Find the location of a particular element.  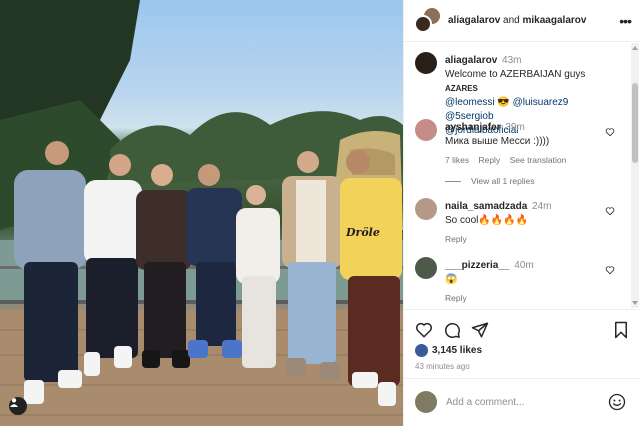

likes-count: 3,145 likes is located at coordinates (457, 350).